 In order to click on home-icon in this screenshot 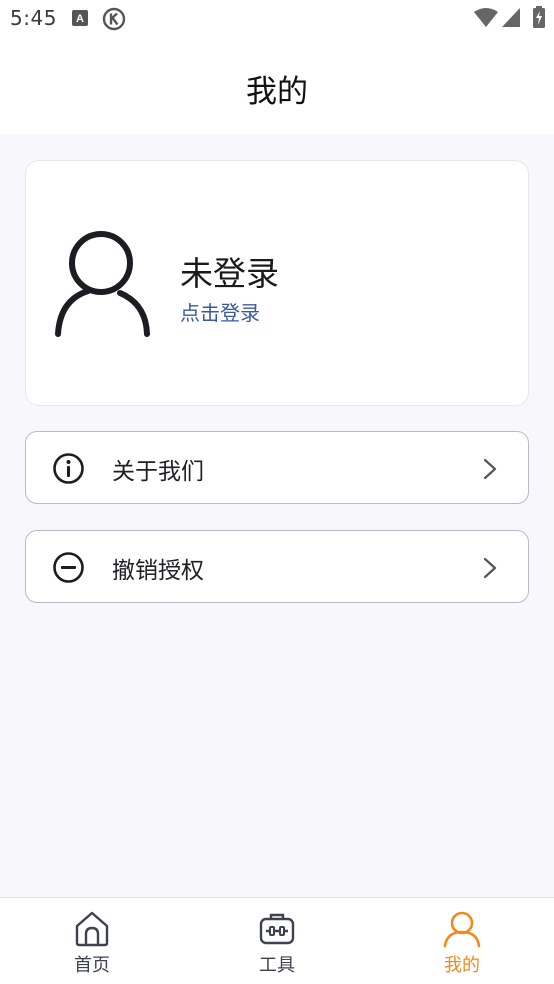, I will do `click(92, 929)`.